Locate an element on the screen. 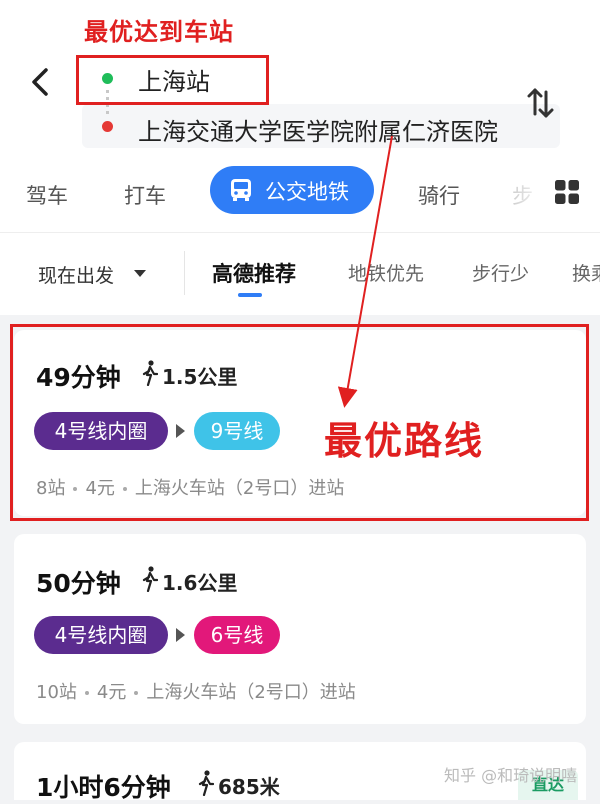  origin-highlight-box is located at coordinates (172, 80).